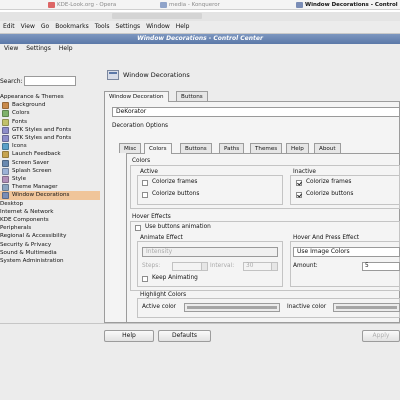 Image resolution: width=400 pixels, height=400 pixels. I want to click on icons-icon, so click(5, 147).